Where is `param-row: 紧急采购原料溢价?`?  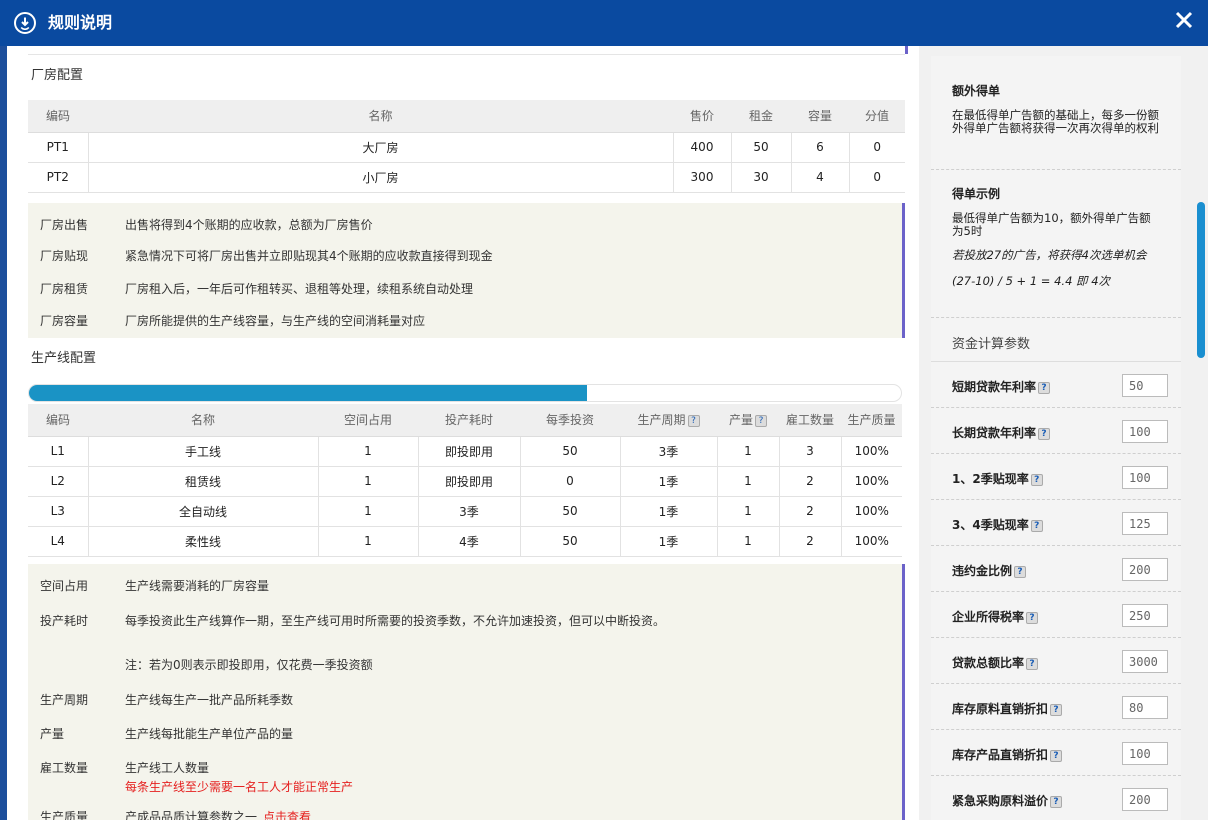
param-row: 紧急采购原料溢价? is located at coordinates (1056, 798).